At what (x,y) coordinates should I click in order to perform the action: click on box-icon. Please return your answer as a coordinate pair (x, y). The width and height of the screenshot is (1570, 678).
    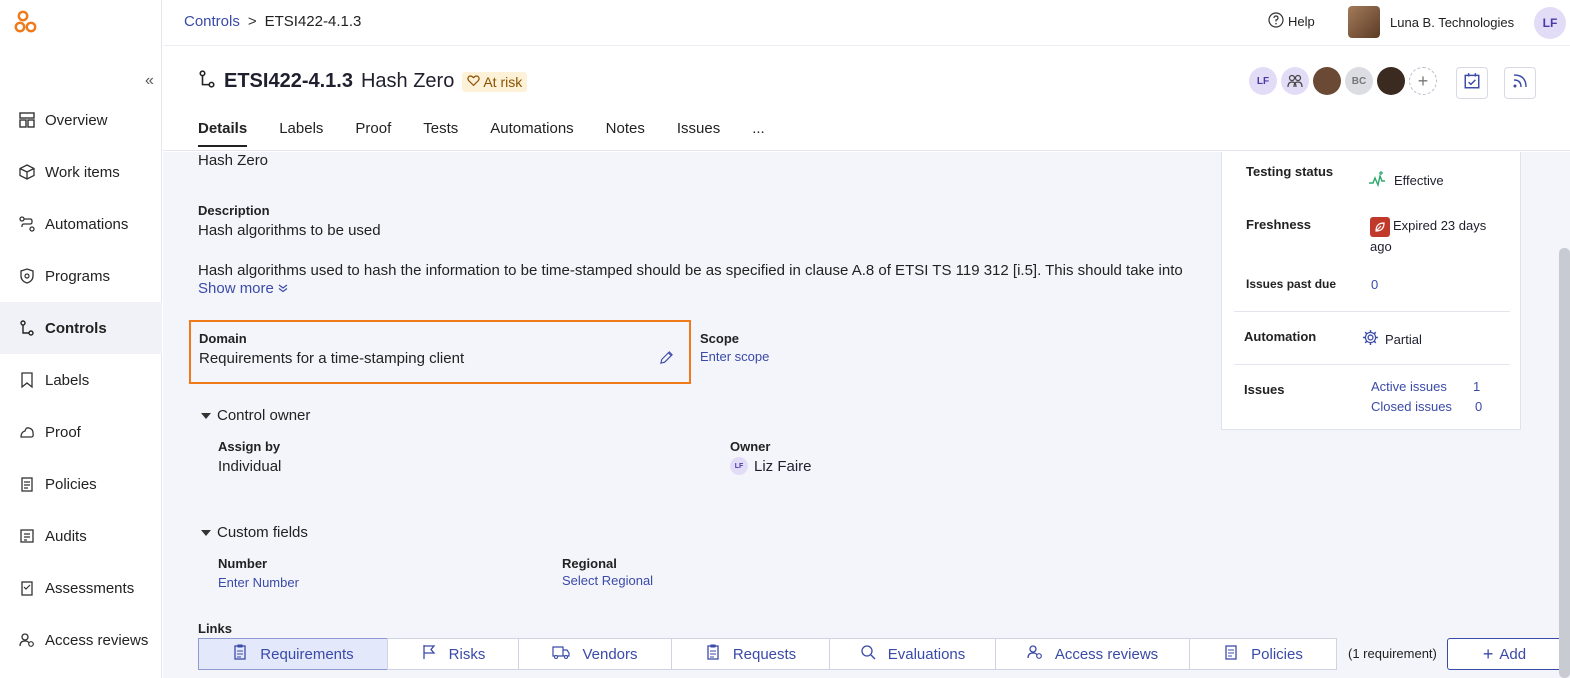
    Looking at the image, I should click on (27, 172).